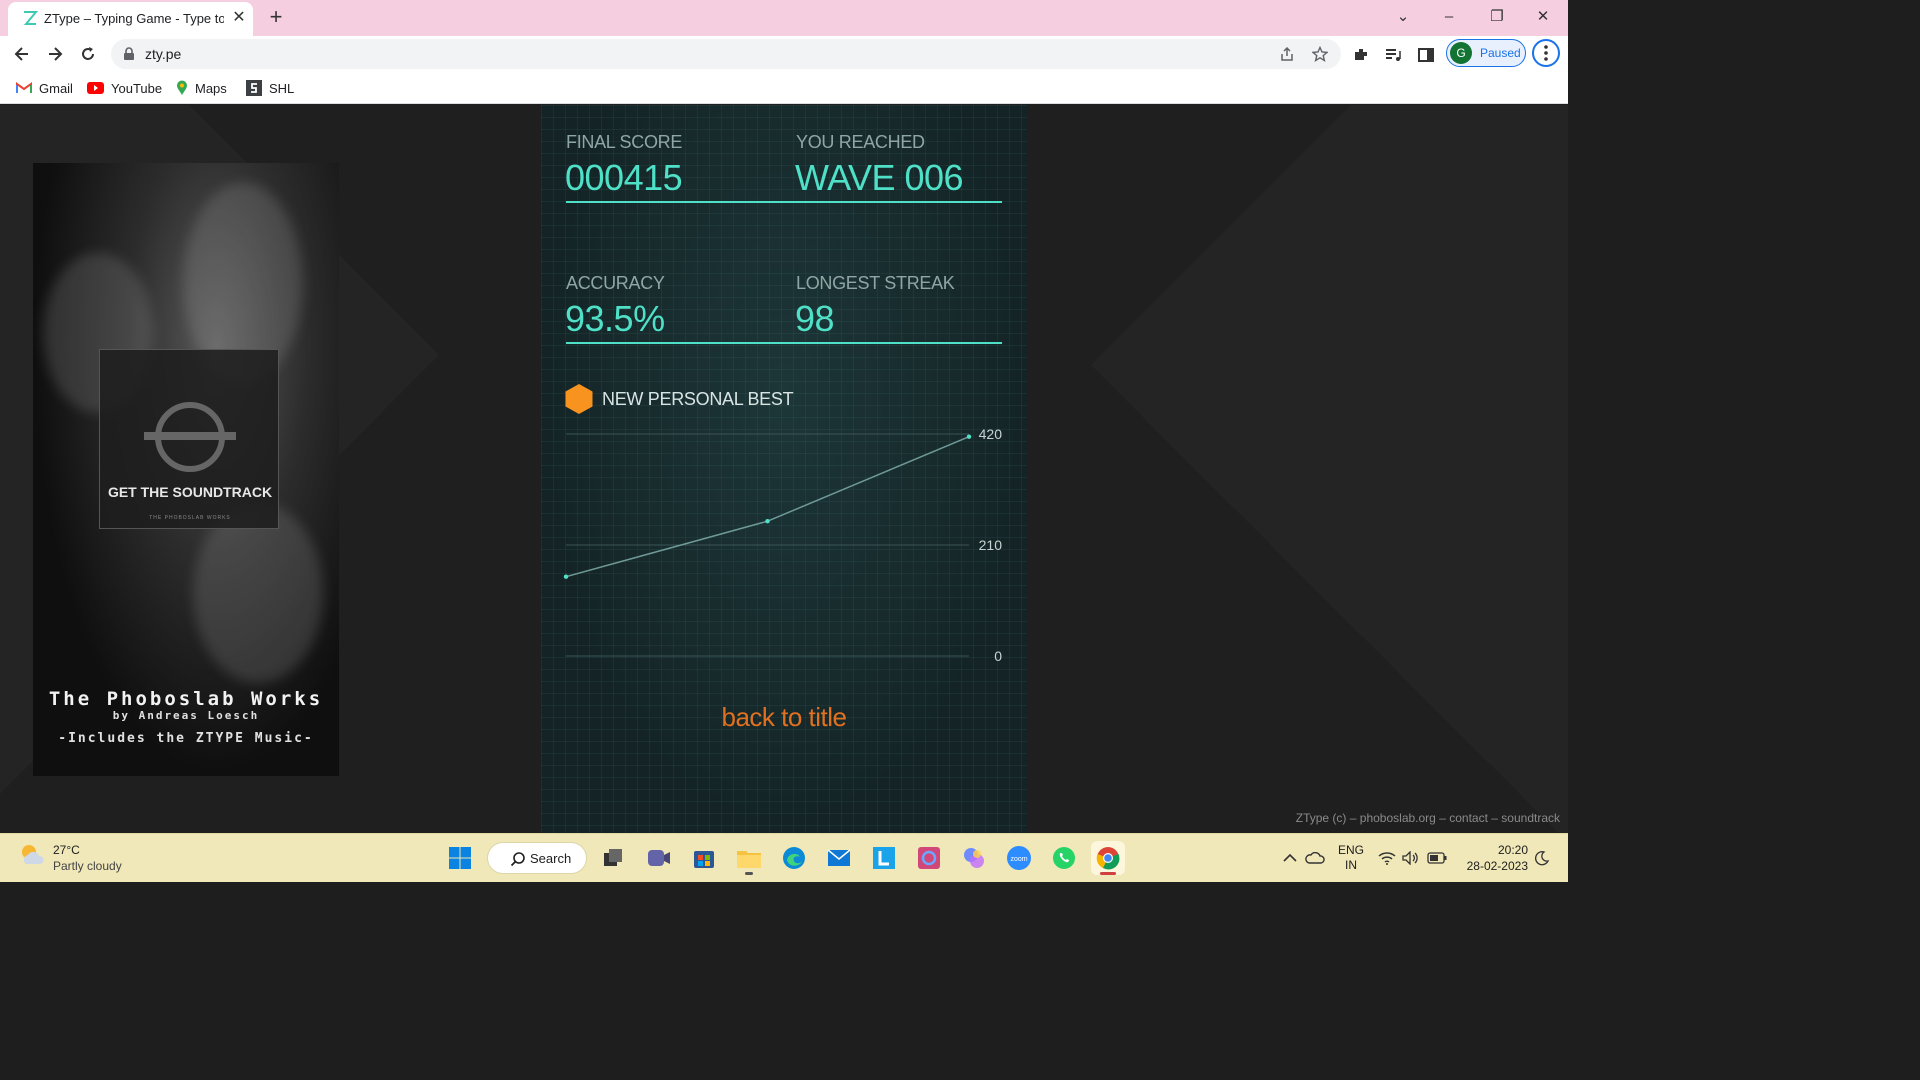  I want to click on edge-button, so click(794, 858).